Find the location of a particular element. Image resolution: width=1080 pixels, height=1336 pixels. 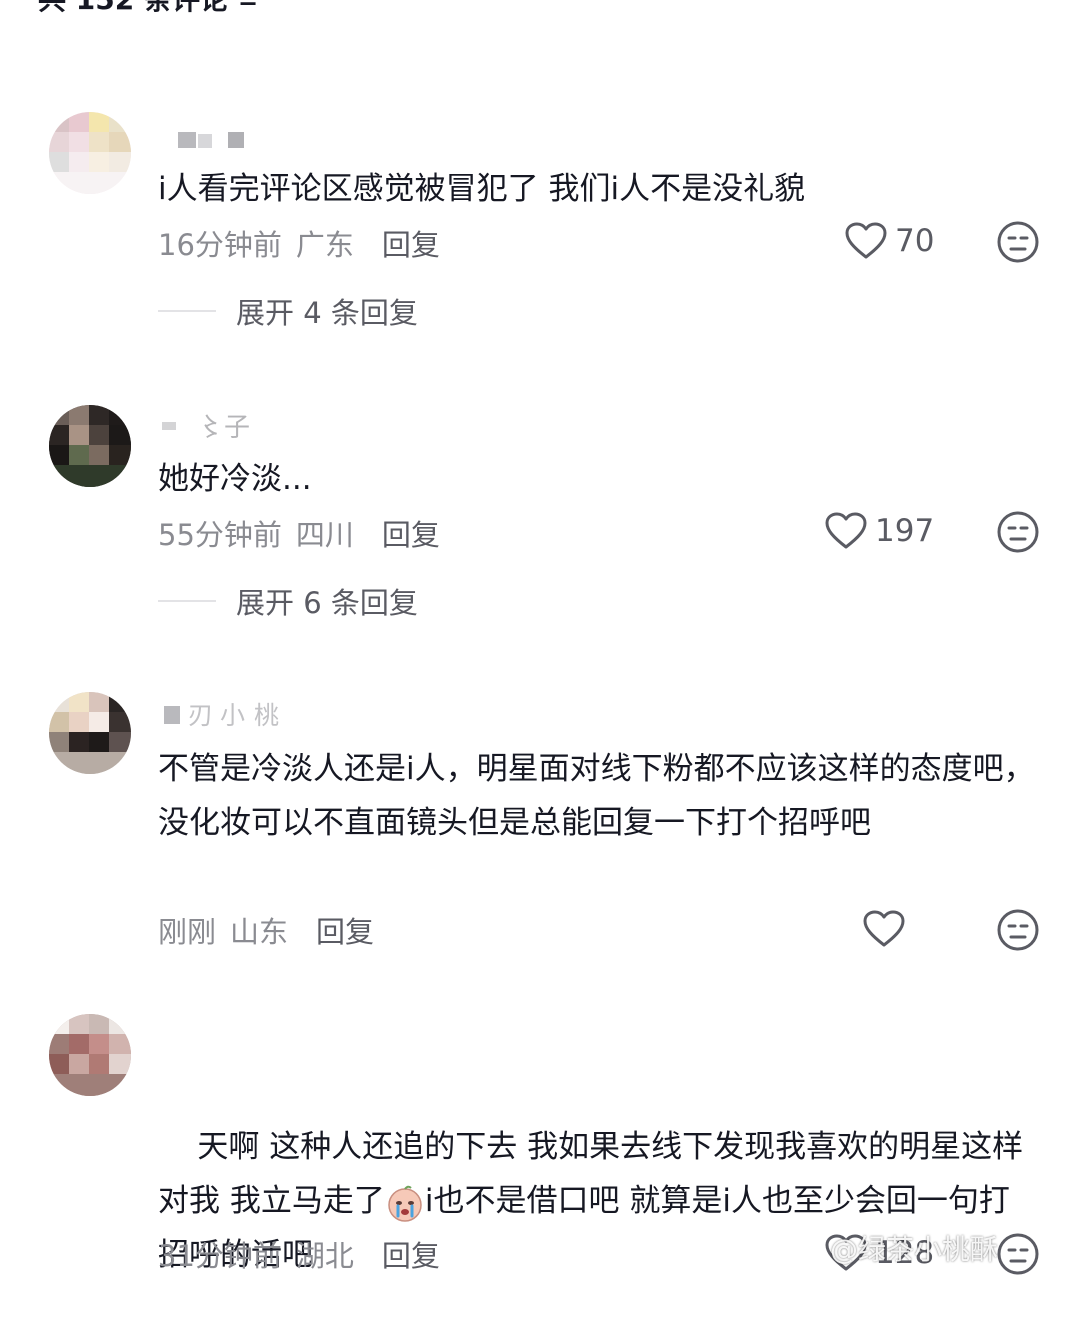

comment-time: 31分钟前 is located at coordinates (220, 1256).